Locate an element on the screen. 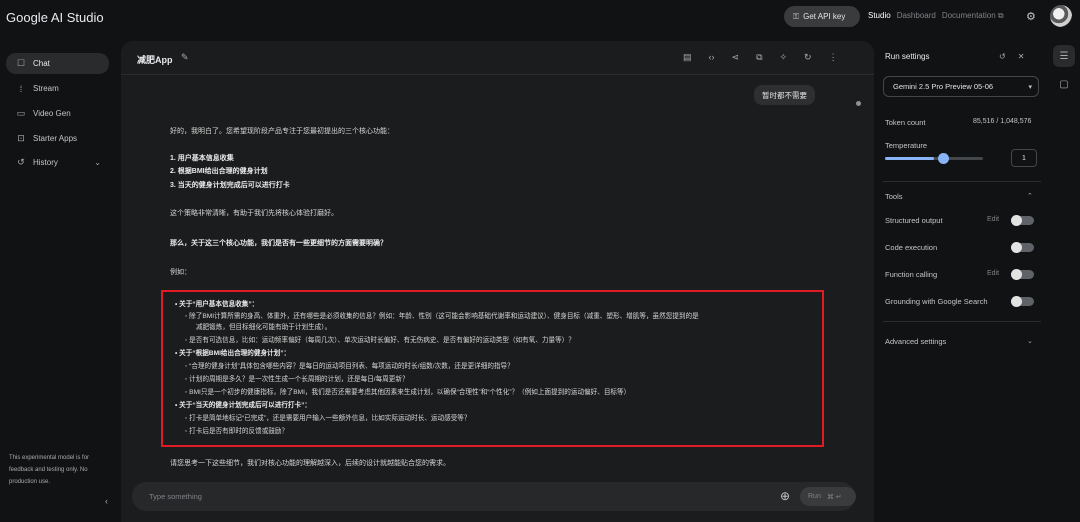 This screenshot has height=522, width=1080. app-logo: Google AI Studio is located at coordinates (55, 17).